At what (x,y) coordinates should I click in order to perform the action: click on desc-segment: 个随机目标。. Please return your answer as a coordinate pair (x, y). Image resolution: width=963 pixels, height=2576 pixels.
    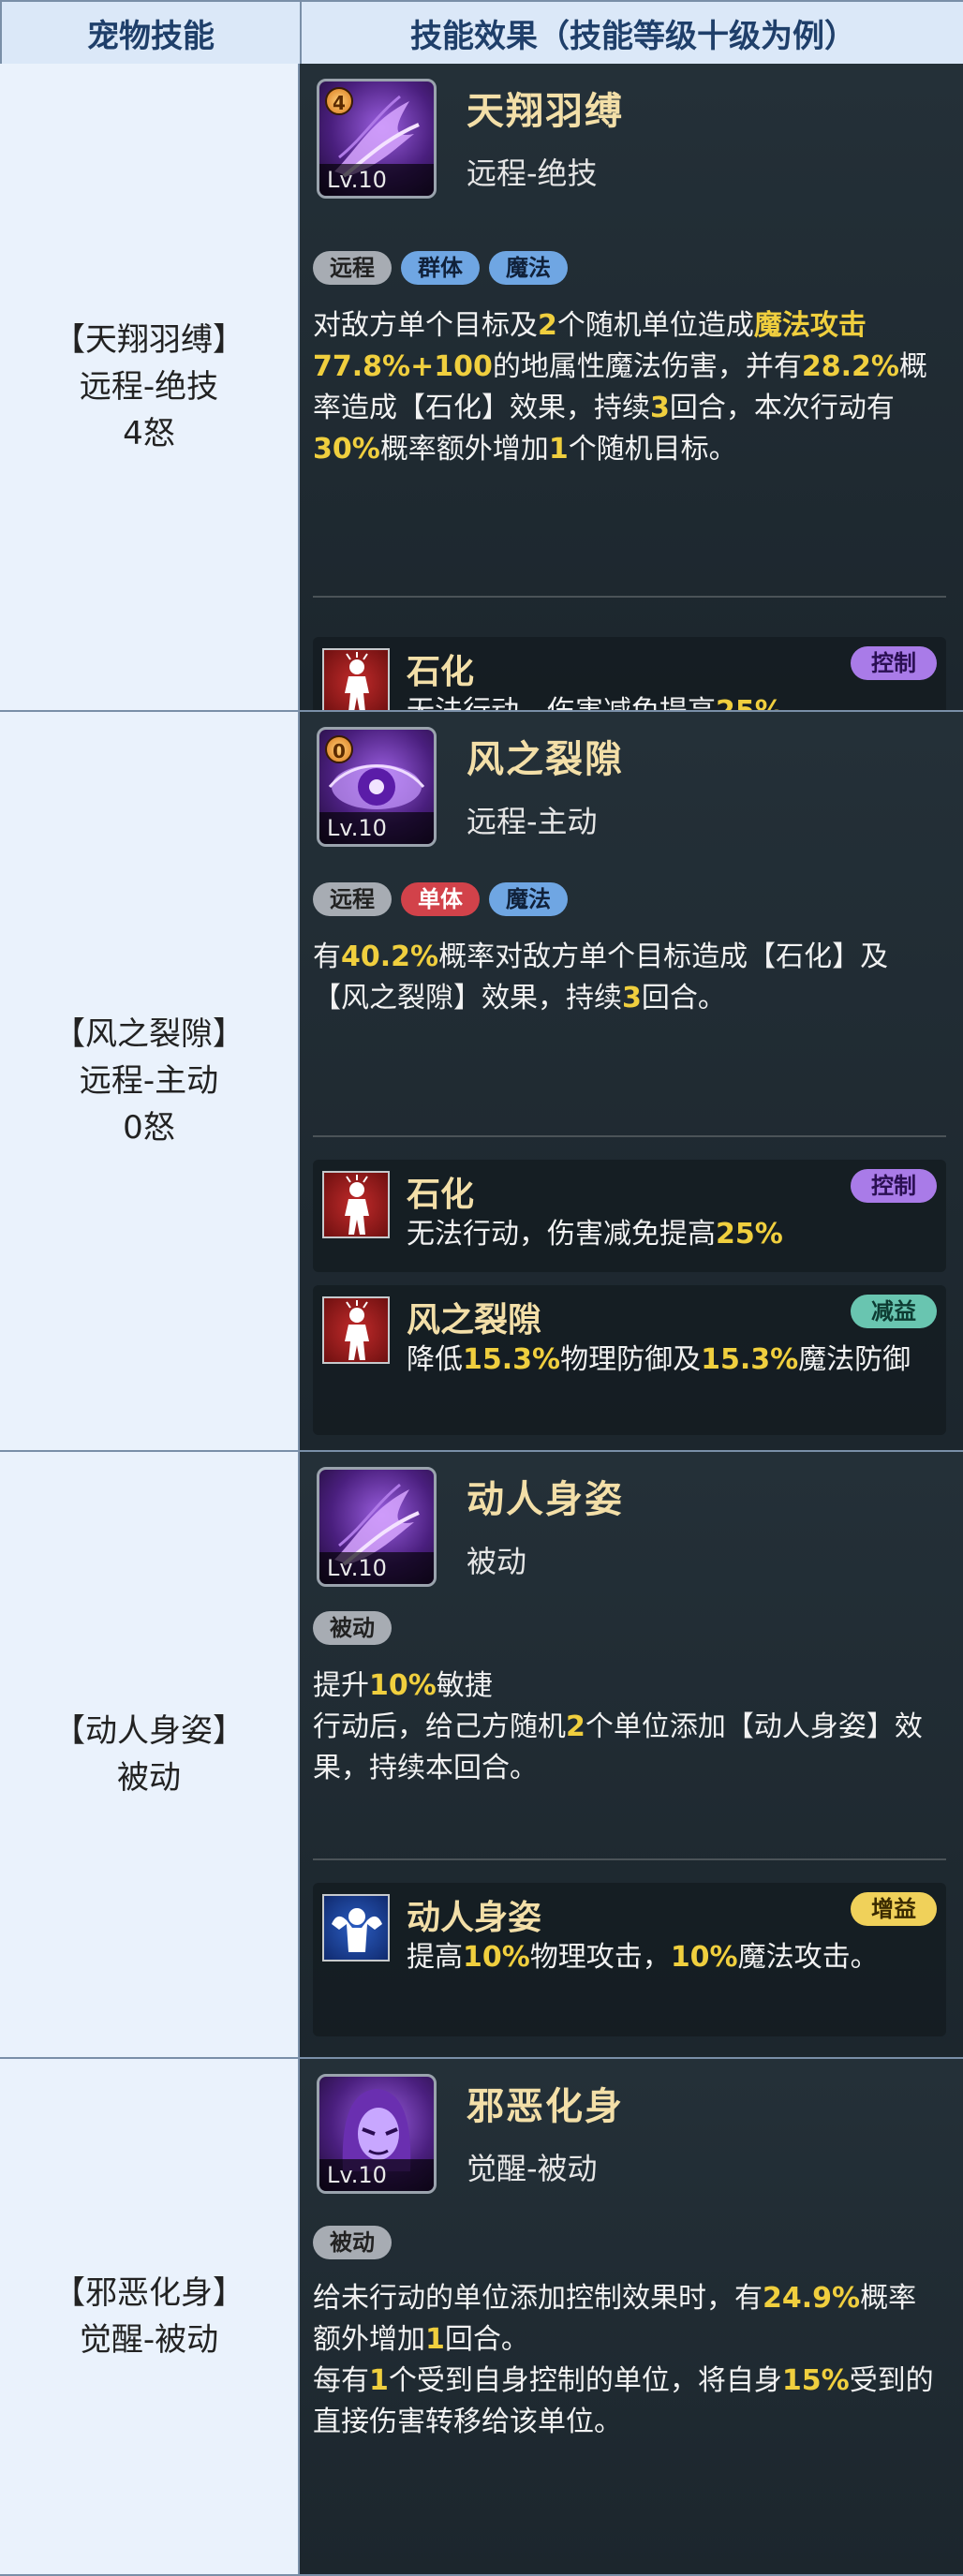
    Looking at the image, I should click on (652, 449).